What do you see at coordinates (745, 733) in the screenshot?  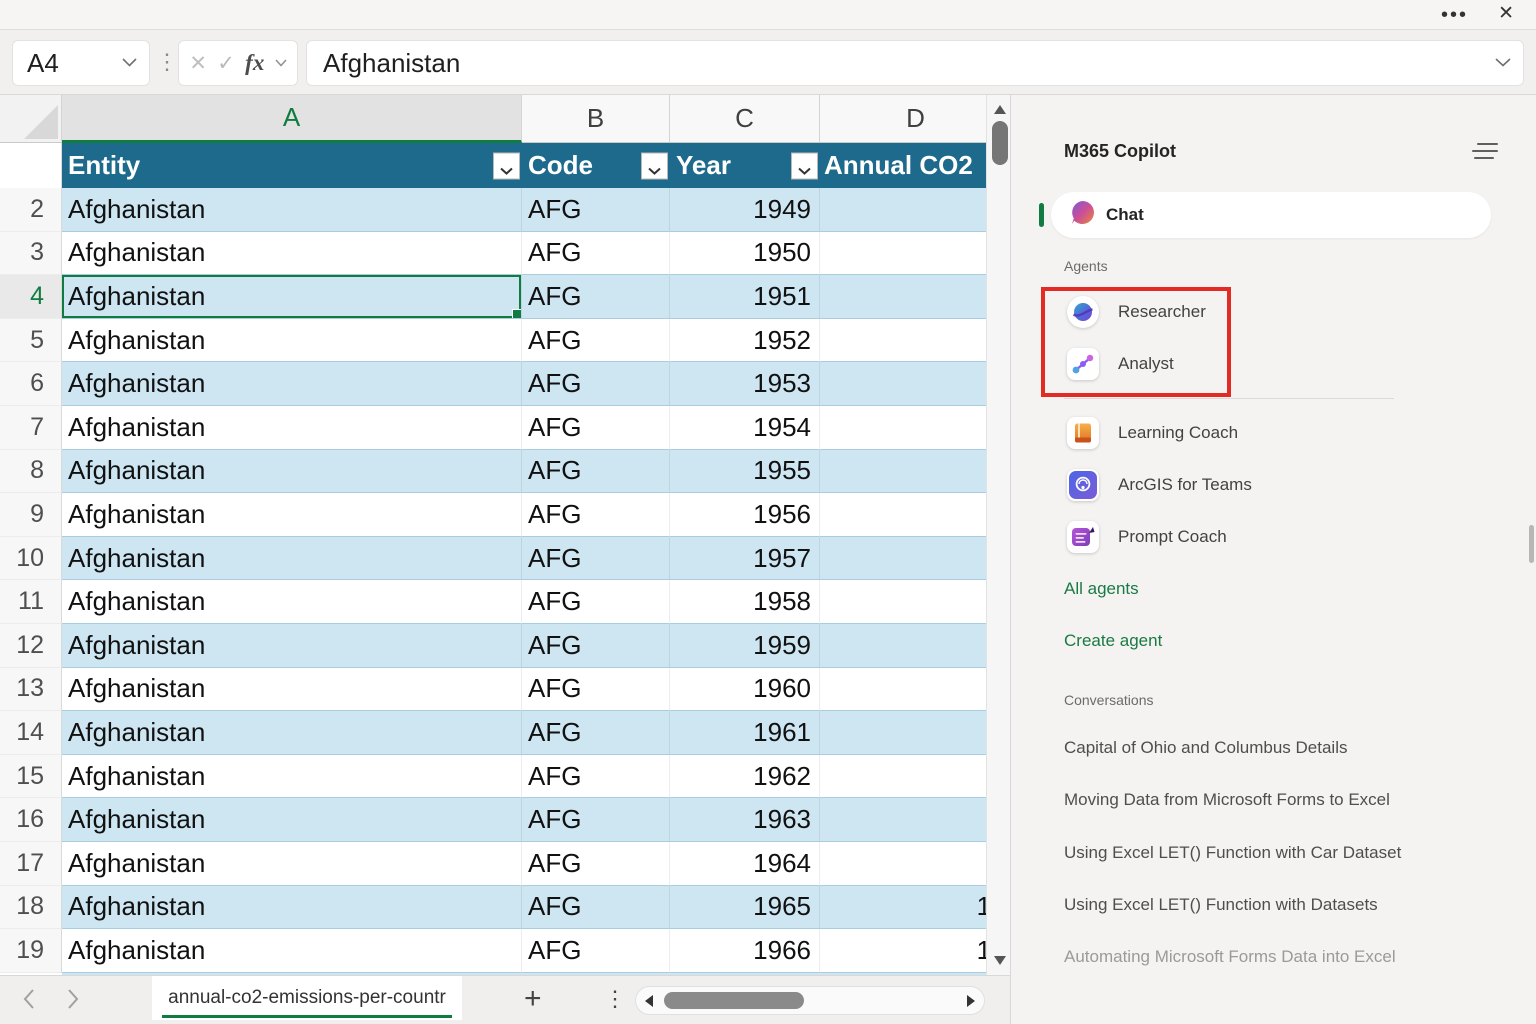 I see `cell-year: 1961` at bounding box center [745, 733].